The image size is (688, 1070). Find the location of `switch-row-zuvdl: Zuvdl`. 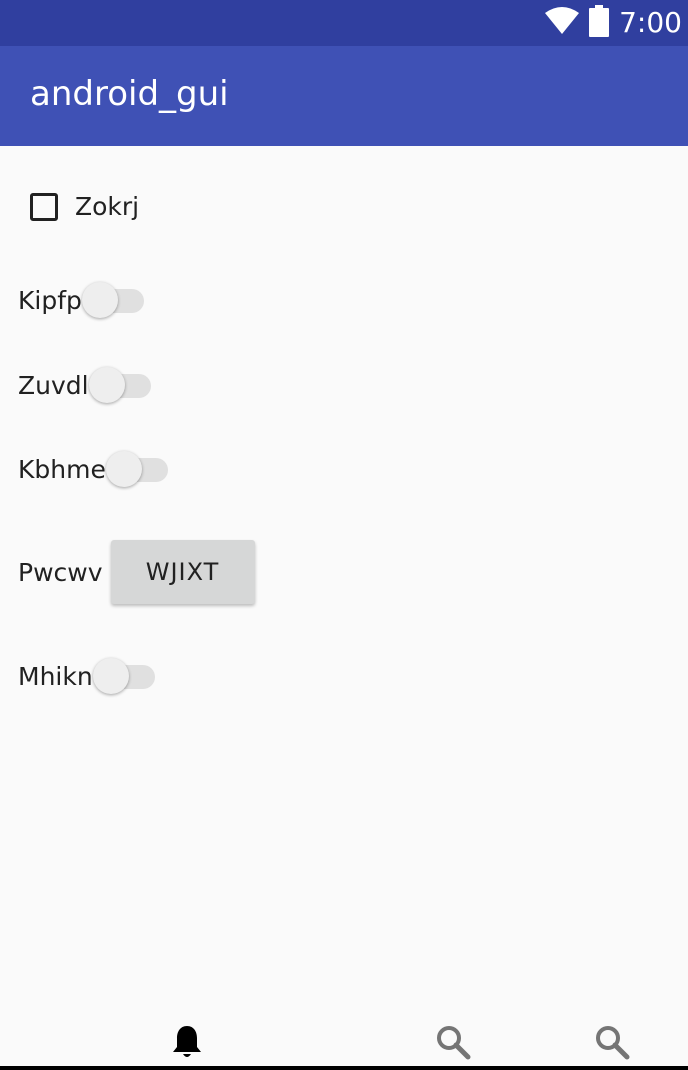

switch-row-zuvdl: Zuvdl is located at coordinates (85, 385).